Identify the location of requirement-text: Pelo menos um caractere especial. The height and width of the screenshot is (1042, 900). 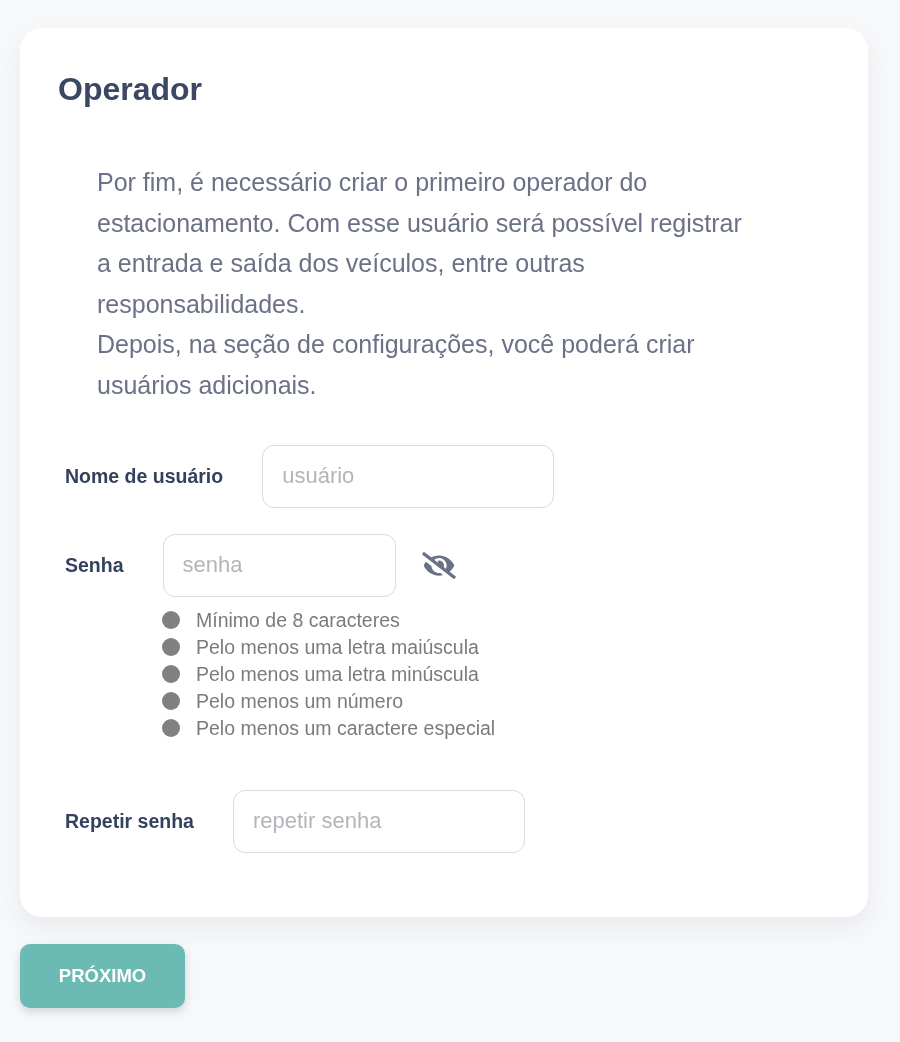
(346, 728).